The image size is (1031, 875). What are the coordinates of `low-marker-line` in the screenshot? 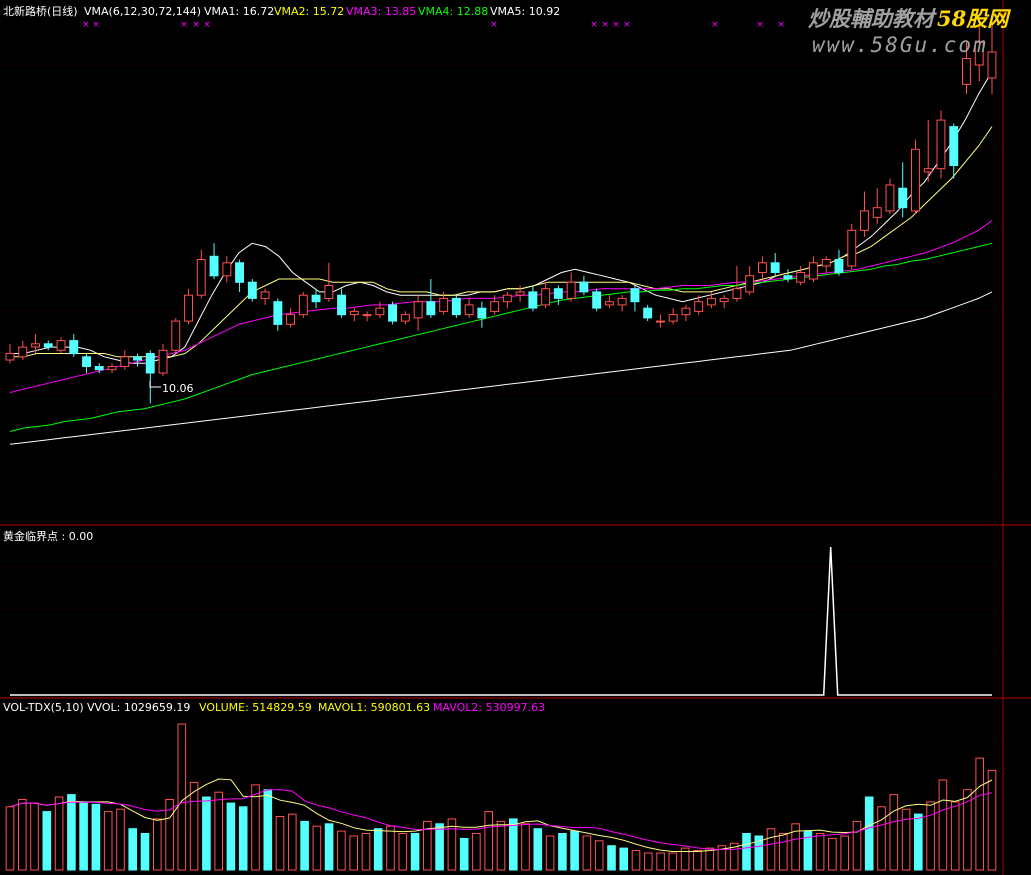 It's located at (155, 384).